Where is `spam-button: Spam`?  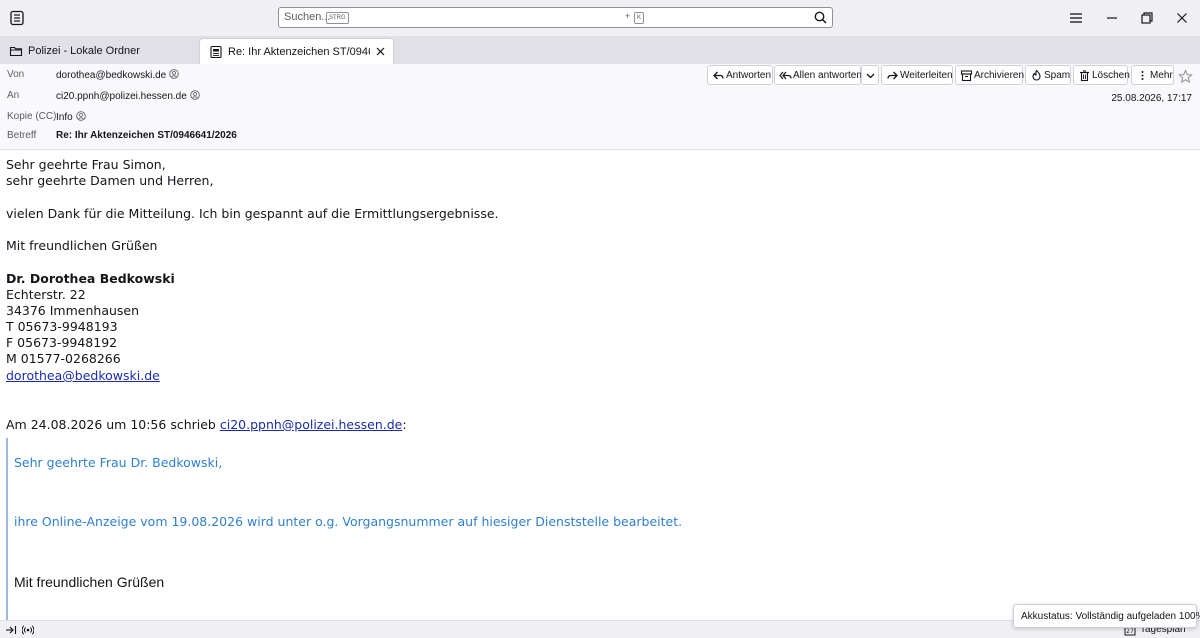
spam-button: Spam is located at coordinates (1048, 75).